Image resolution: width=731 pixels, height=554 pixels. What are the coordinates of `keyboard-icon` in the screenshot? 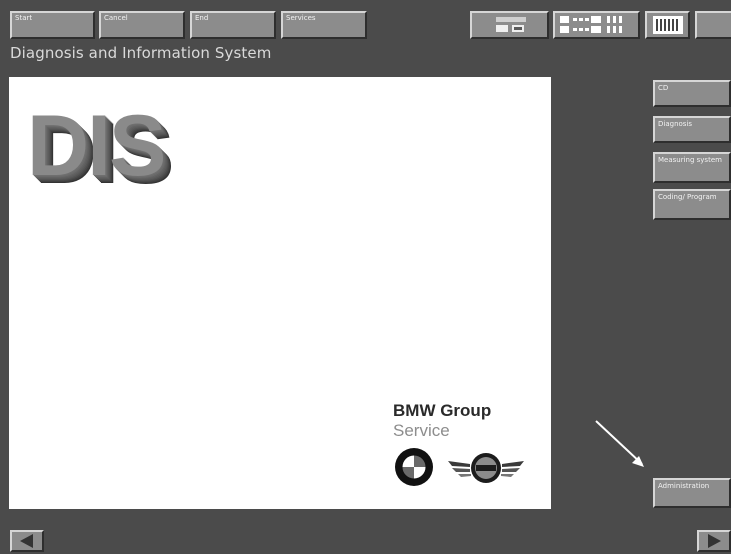 It's located at (668, 25).